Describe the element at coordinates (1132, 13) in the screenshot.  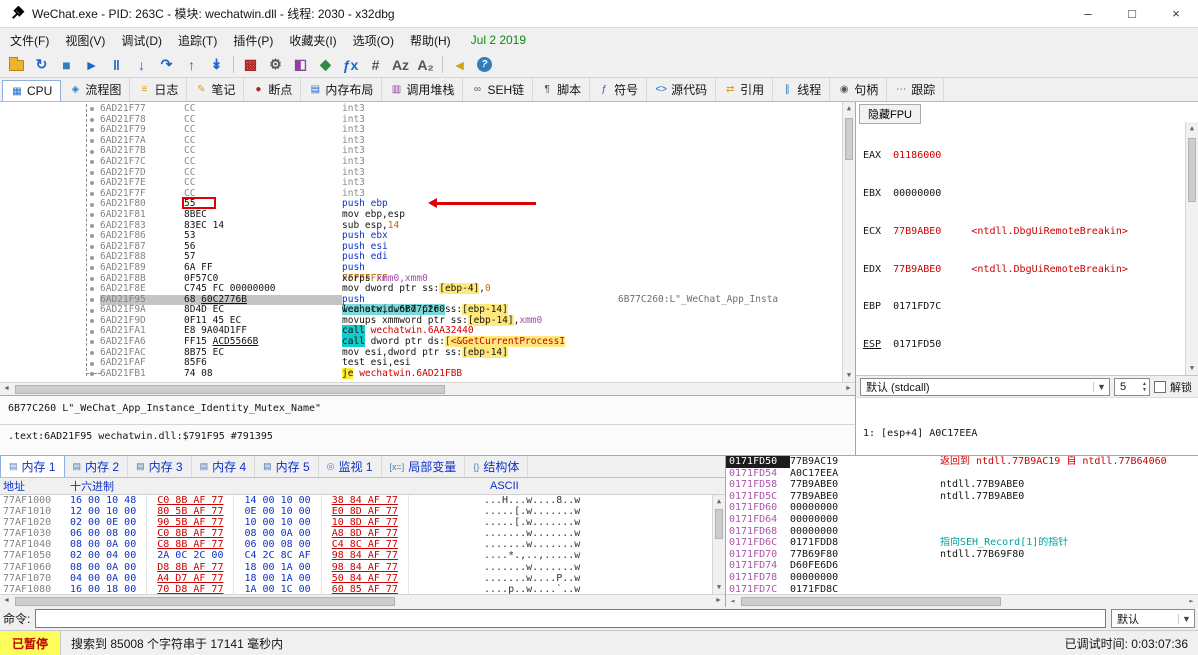
I see `maximize-button: □` at that location.